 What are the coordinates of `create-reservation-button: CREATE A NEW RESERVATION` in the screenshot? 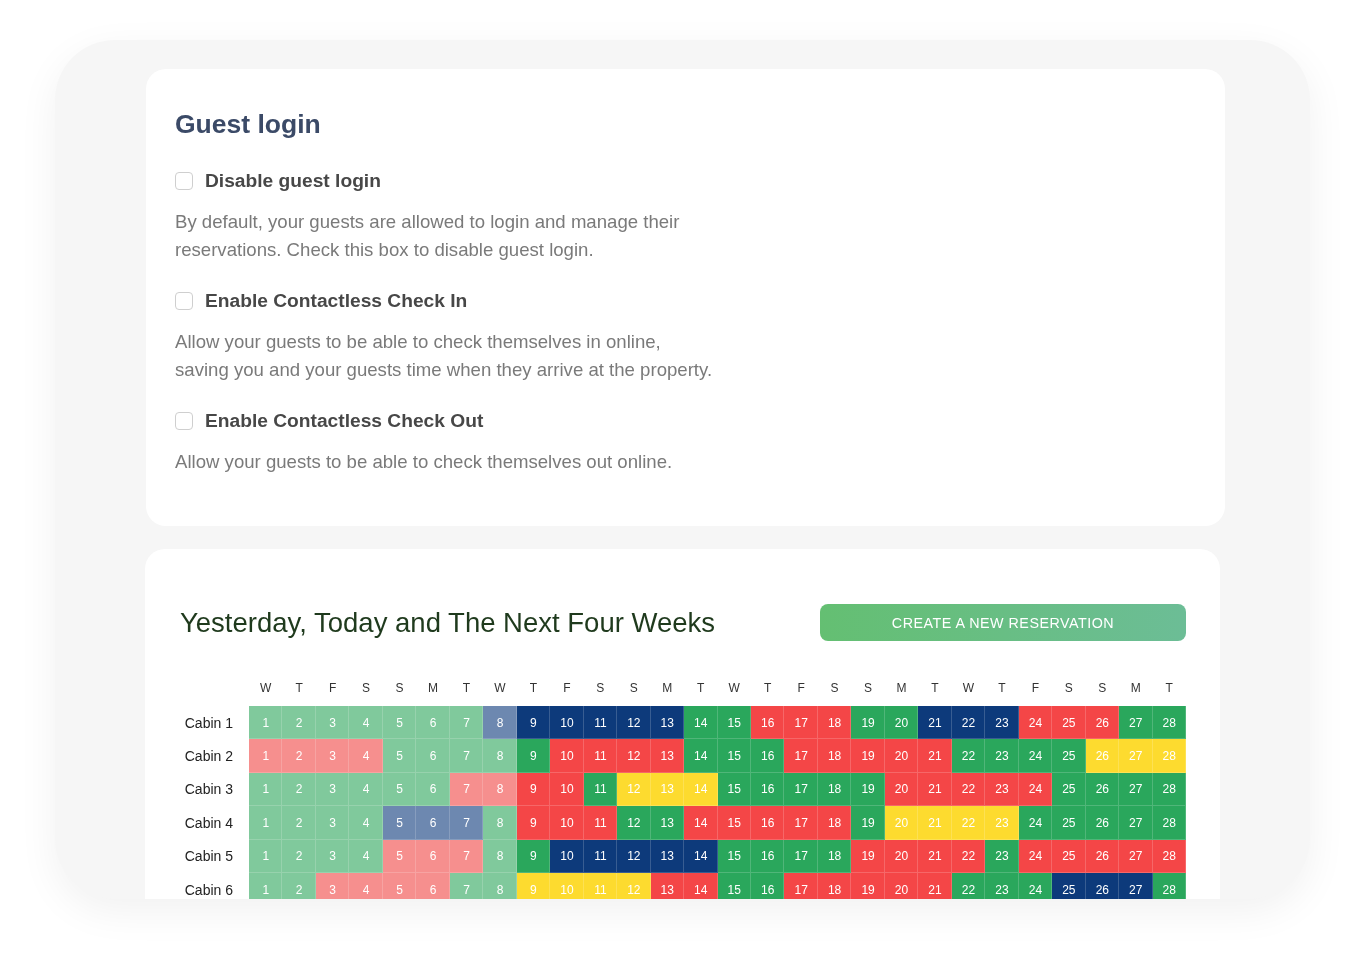 It's located at (1003, 622).